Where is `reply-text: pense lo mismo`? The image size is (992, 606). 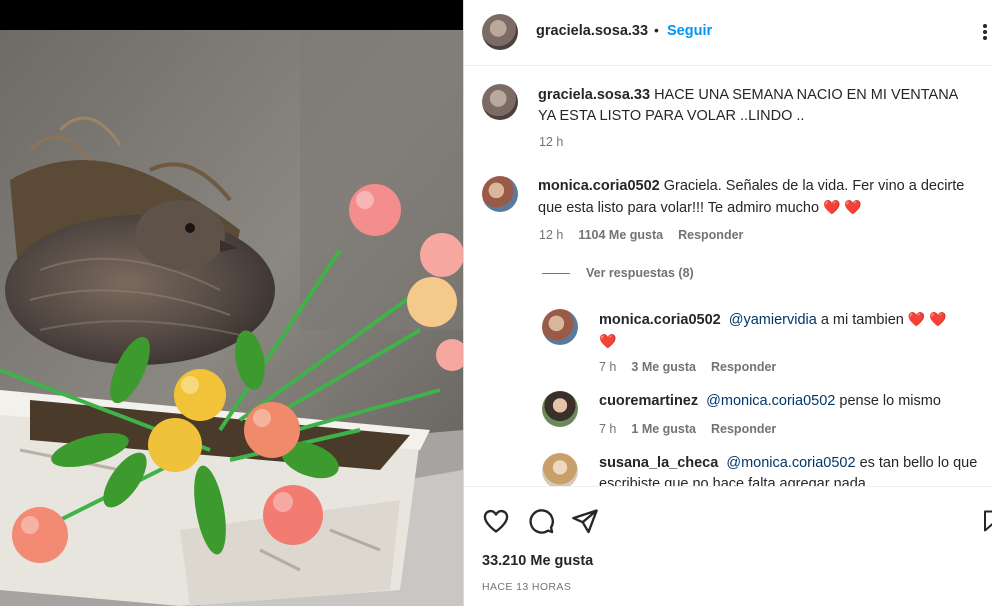 reply-text: pense lo mismo is located at coordinates (890, 401).